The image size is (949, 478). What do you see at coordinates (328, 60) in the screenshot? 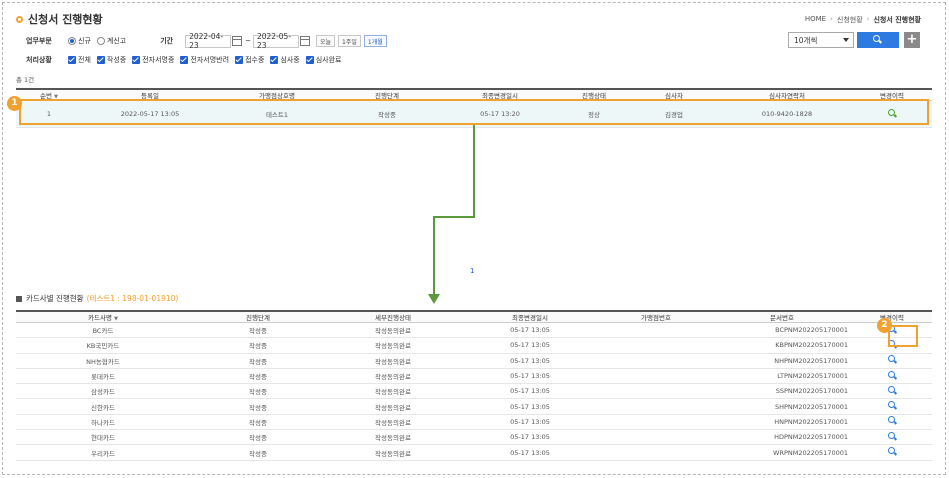
I see `status-checkbox-label: 심사완료` at bounding box center [328, 60].